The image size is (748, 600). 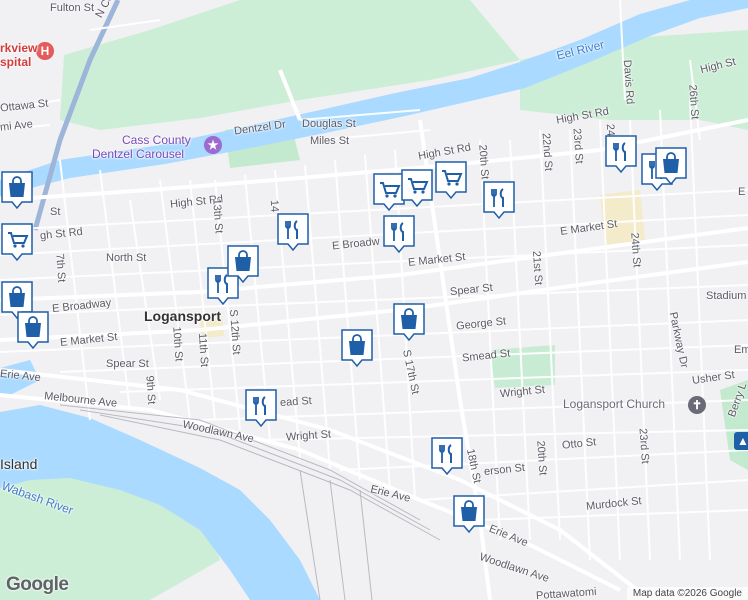 What do you see at coordinates (741, 441) in the screenshot?
I see `school-icon: ▲` at bounding box center [741, 441].